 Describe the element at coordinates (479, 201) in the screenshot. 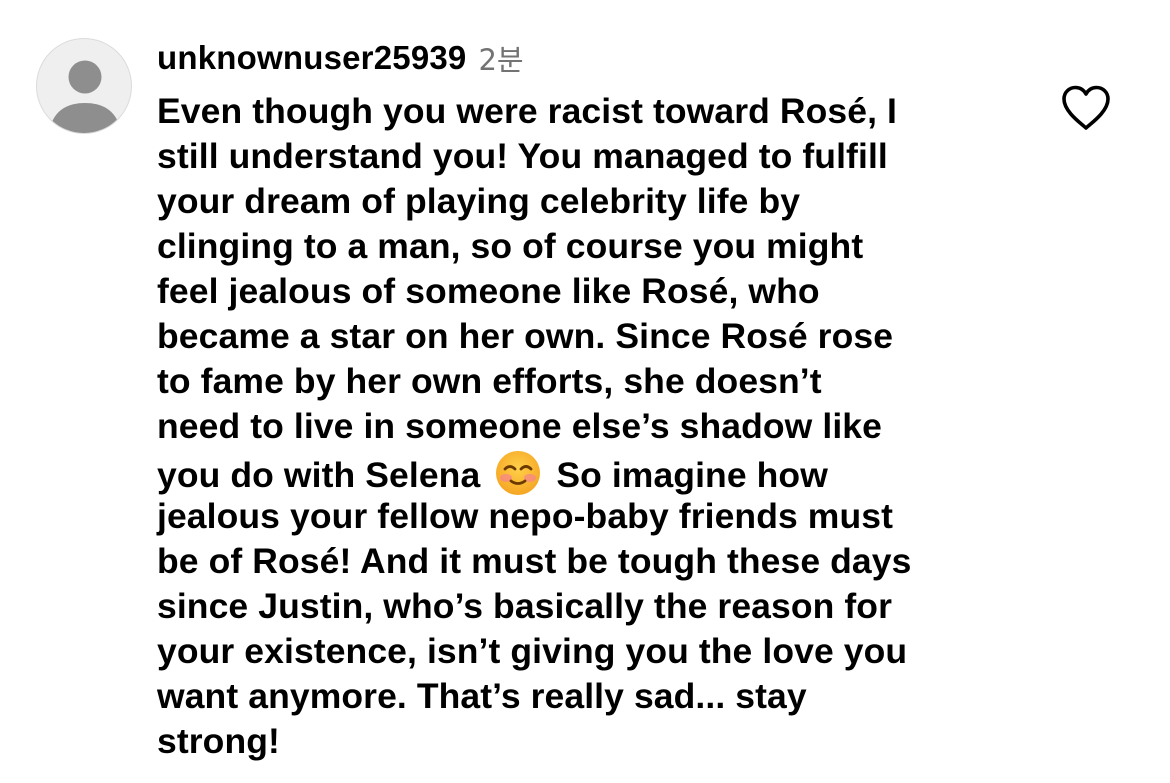

I see `comment-line: your dream of playing celebrity life by` at that location.